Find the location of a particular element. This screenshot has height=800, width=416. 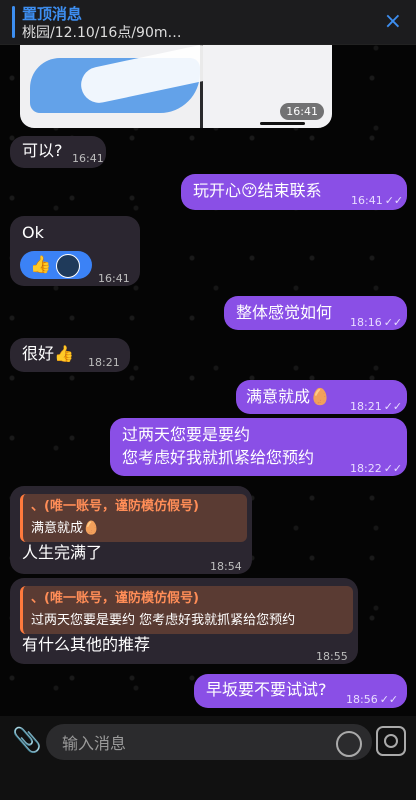

message-time: 18:21 ✓✓ is located at coordinates (376, 406).